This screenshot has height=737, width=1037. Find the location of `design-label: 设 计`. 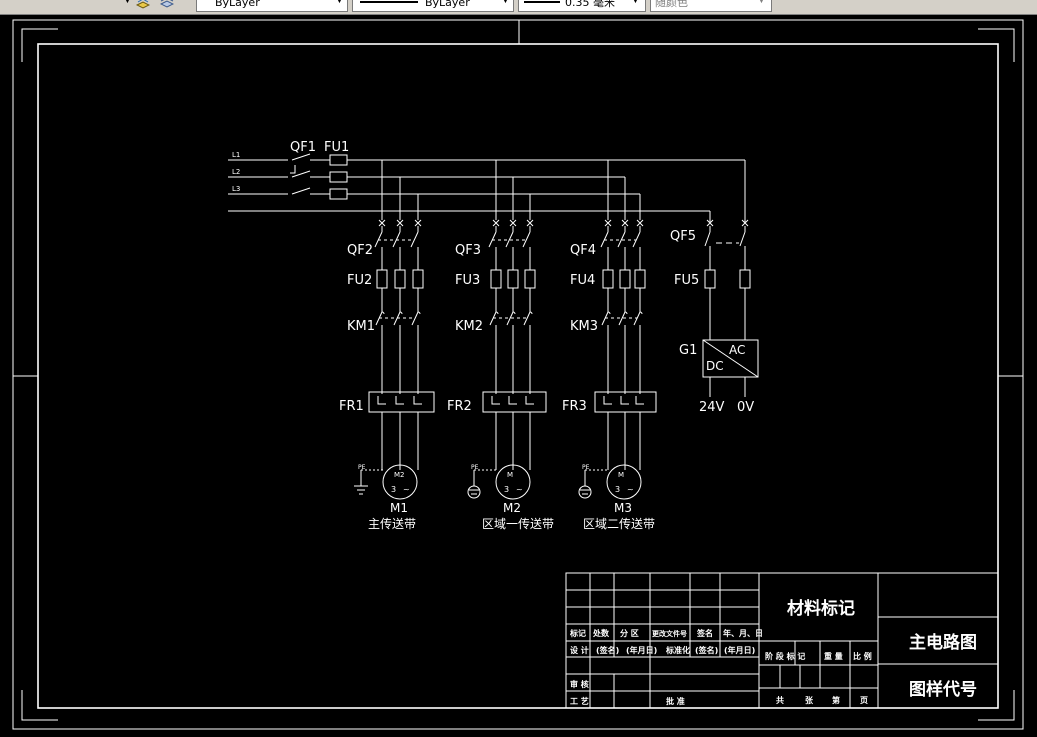

design-label: 设 计 is located at coordinates (579, 650).